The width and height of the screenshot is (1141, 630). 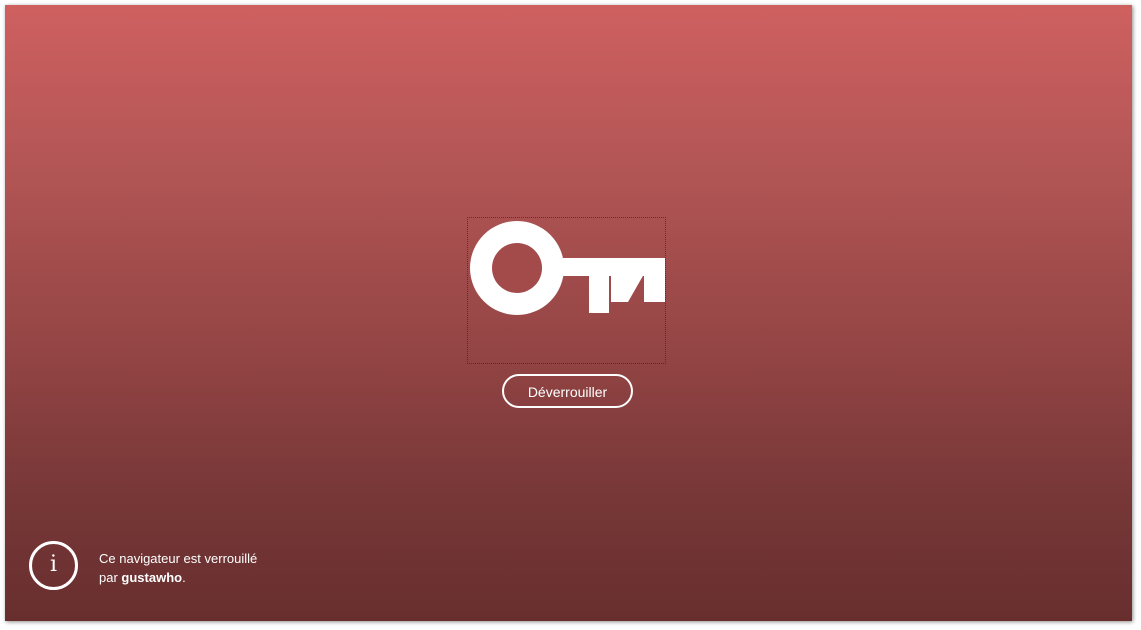 I want to click on info-icon: i, so click(x=53, y=565).